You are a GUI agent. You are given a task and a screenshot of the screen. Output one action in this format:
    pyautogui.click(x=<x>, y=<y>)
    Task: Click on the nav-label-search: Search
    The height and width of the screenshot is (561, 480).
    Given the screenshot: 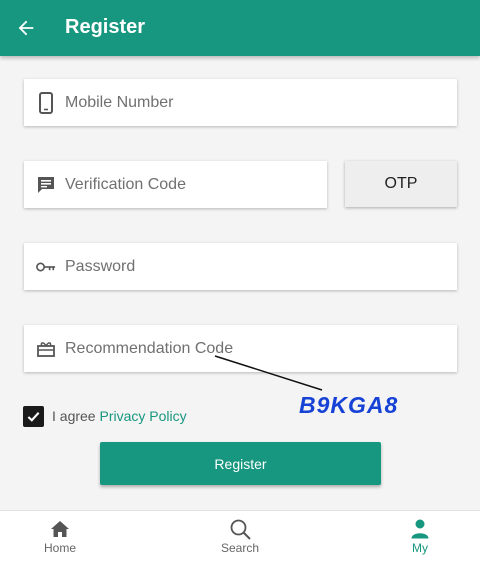 What is the action you would take?
    pyautogui.click(x=240, y=548)
    